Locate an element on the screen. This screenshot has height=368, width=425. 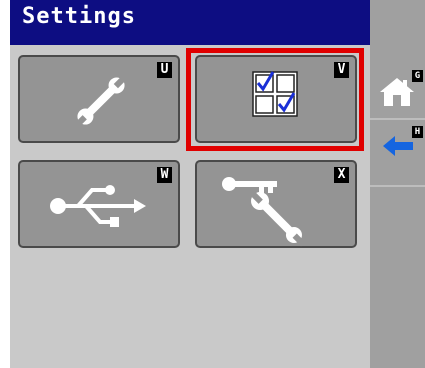
wrench-icon is located at coordinates (100, 101).